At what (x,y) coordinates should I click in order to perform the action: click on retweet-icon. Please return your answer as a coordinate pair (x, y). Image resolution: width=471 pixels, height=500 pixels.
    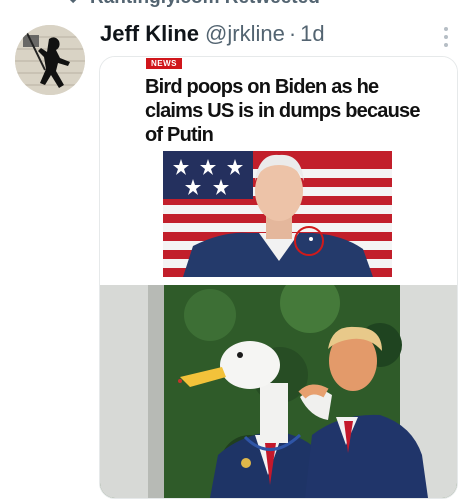
    Looking at the image, I should click on (69, 6).